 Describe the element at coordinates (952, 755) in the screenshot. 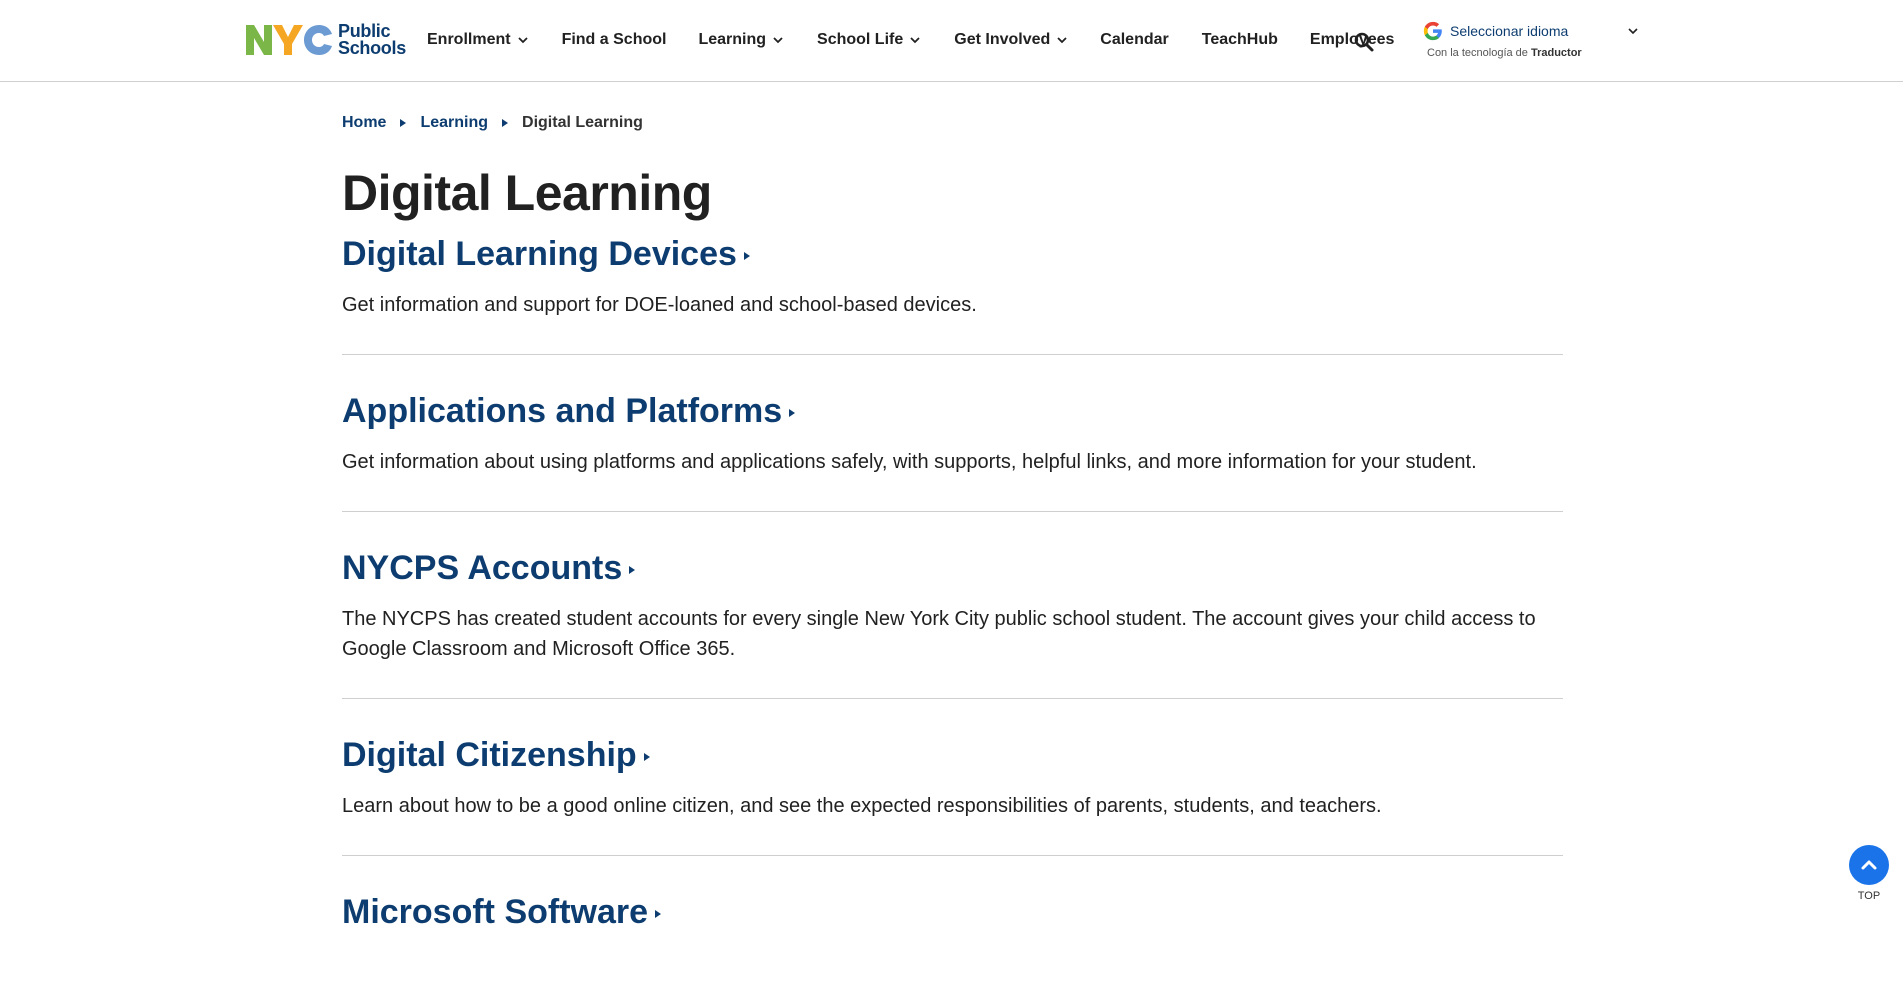

I see `section-link-digital-citizenship: Digital Citizenship` at that location.